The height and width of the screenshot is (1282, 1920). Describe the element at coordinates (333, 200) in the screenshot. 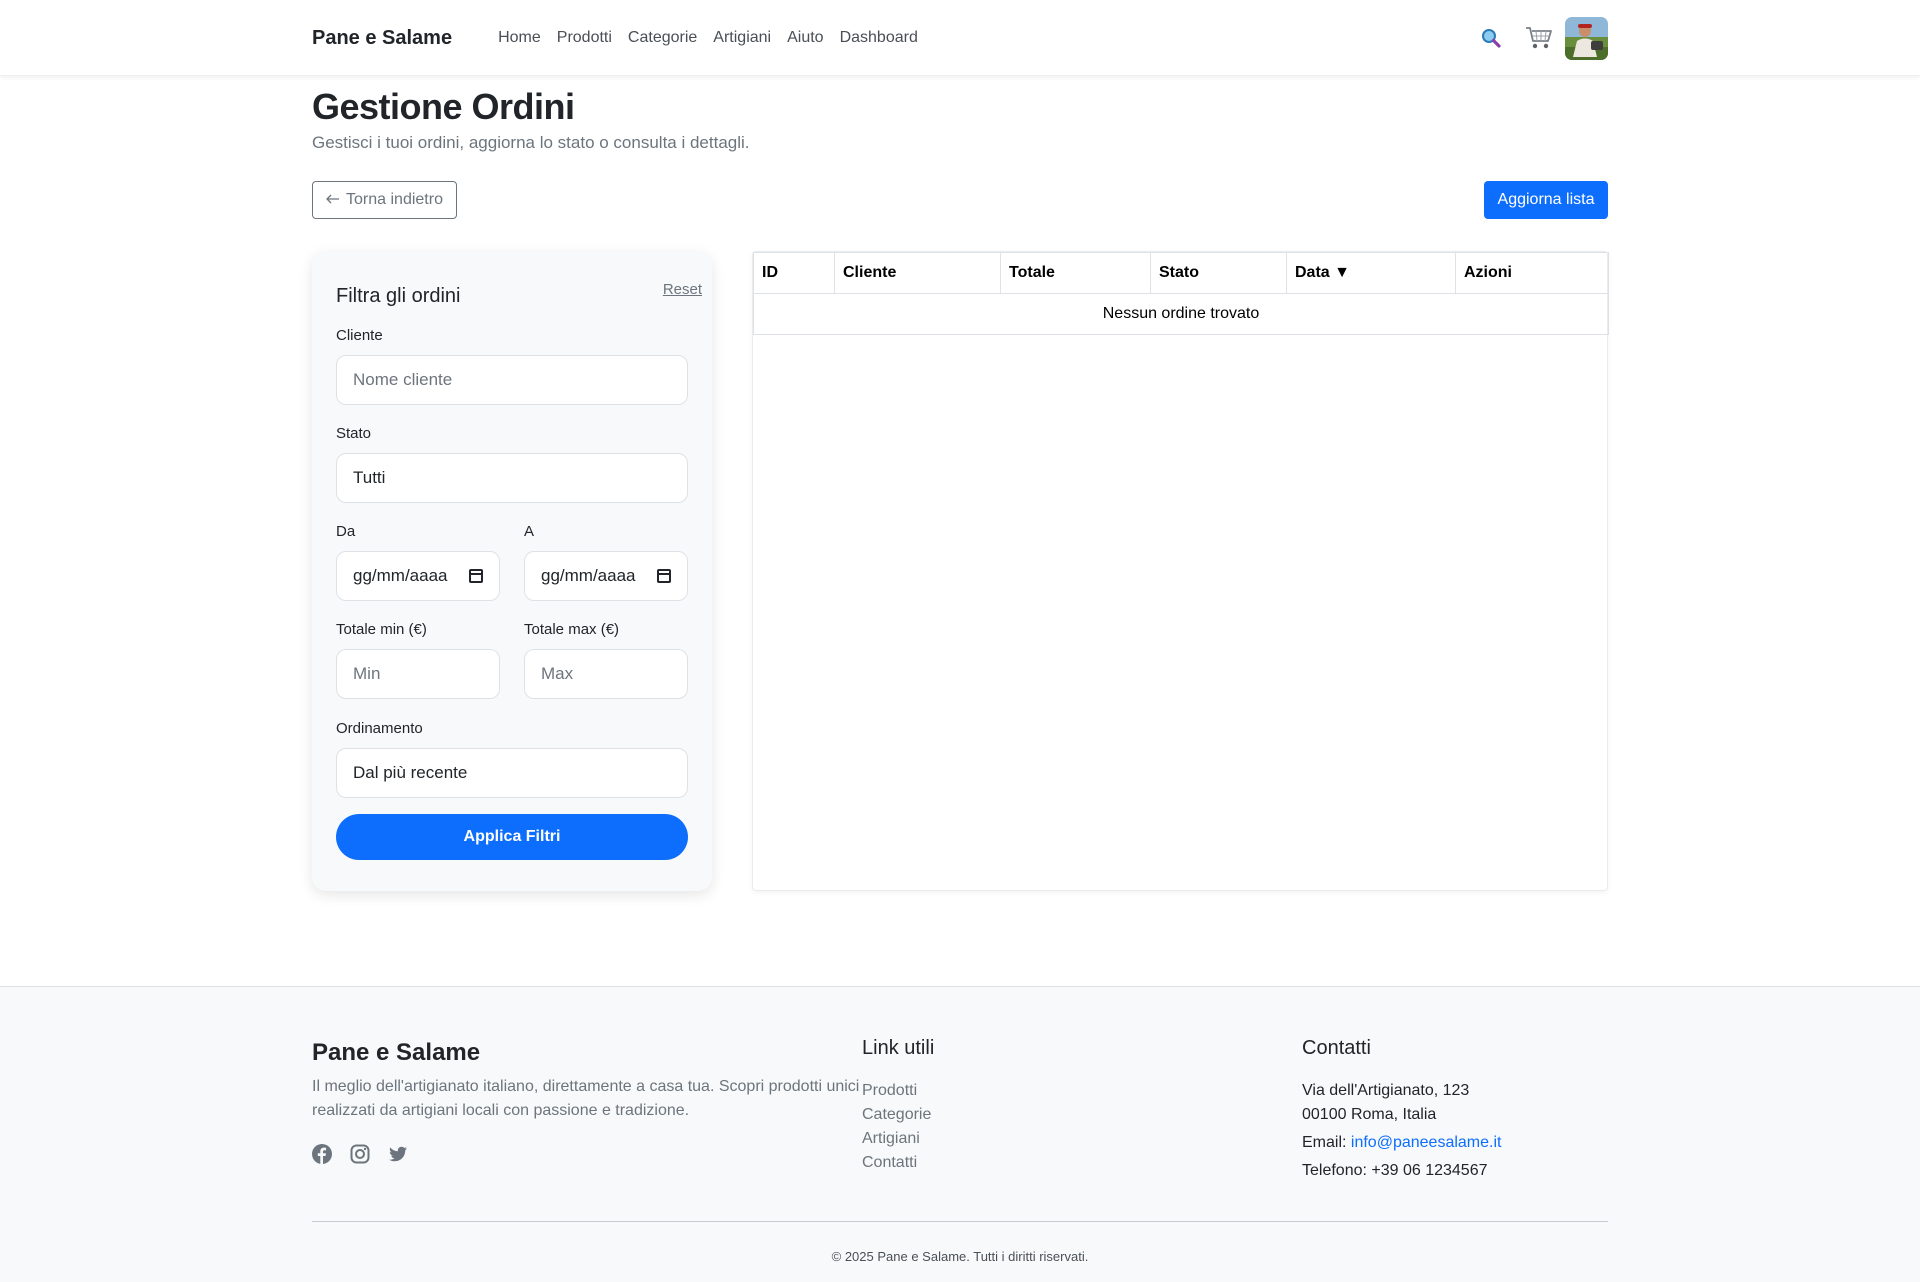

I see `arrow-left-icon` at that location.